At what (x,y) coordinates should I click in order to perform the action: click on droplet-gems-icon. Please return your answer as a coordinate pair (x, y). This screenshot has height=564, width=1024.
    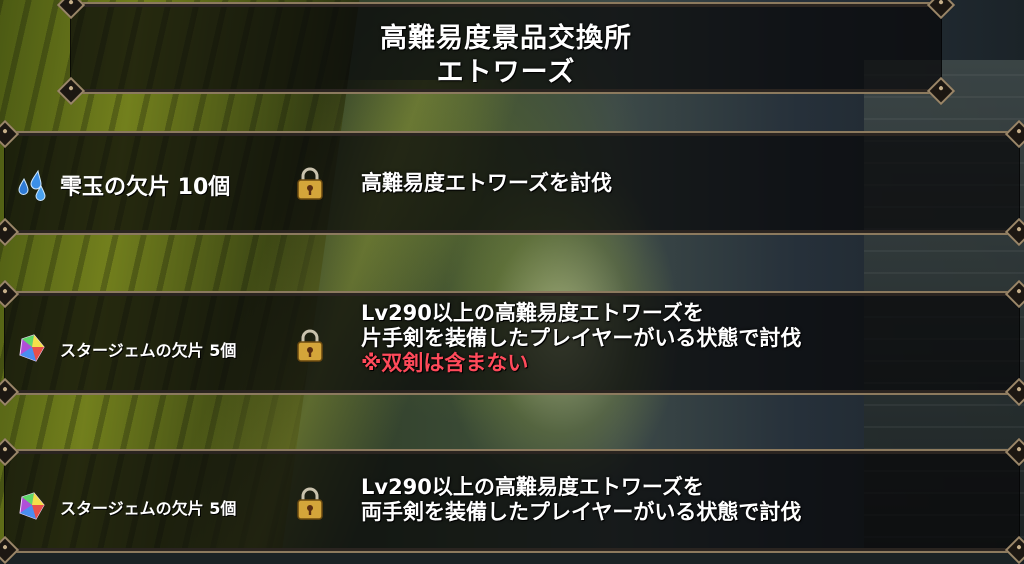
    Looking at the image, I should click on (34, 185).